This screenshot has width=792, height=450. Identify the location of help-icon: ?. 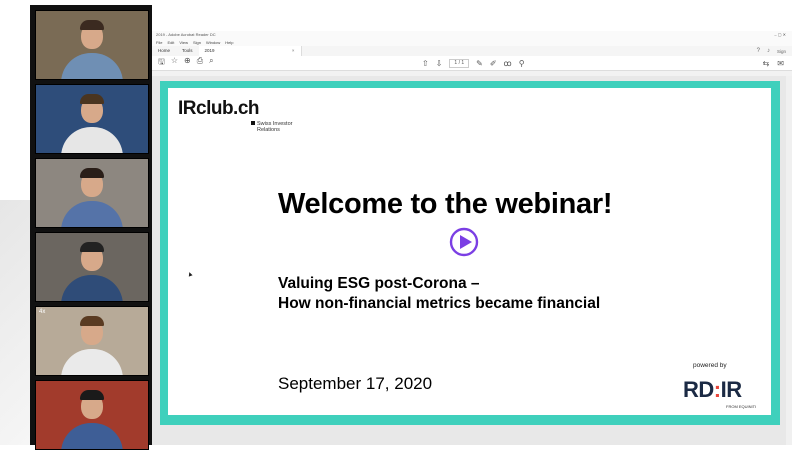
(758, 51).